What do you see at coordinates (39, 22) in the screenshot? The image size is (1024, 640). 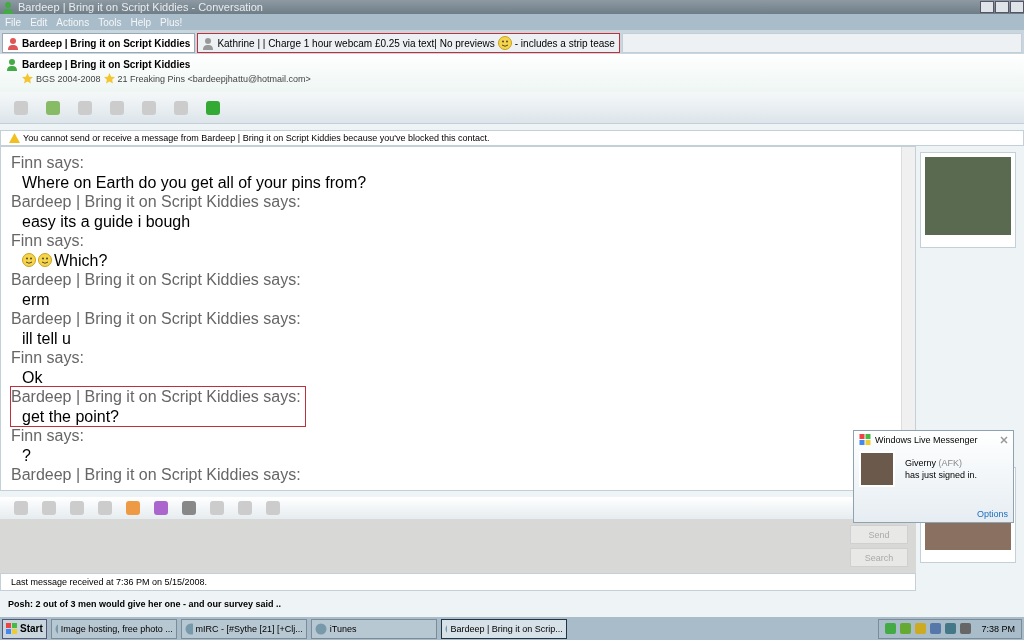 I see `menu-item: Edit` at bounding box center [39, 22].